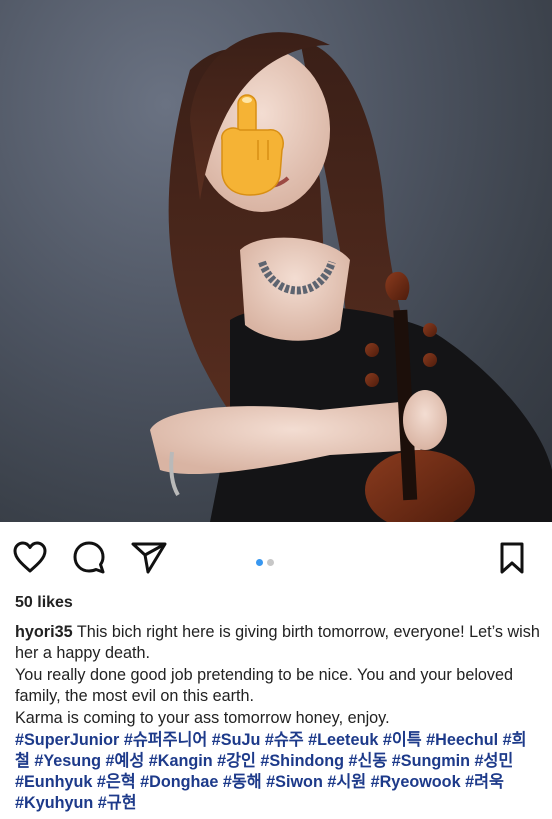  Describe the element at coordinates (44, 632) in the screenshot. I see `caption-username: hyori35` at that location.